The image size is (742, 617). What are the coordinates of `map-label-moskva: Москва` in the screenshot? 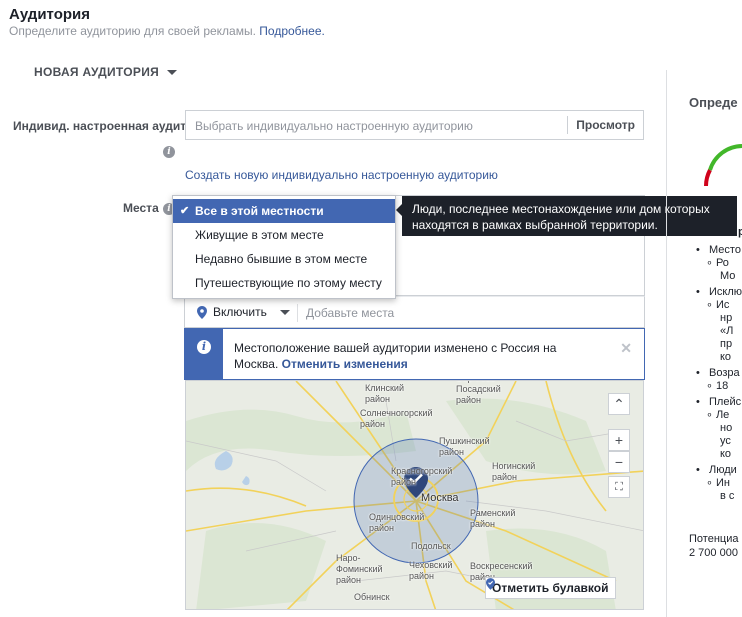 It's located at (440, 498).